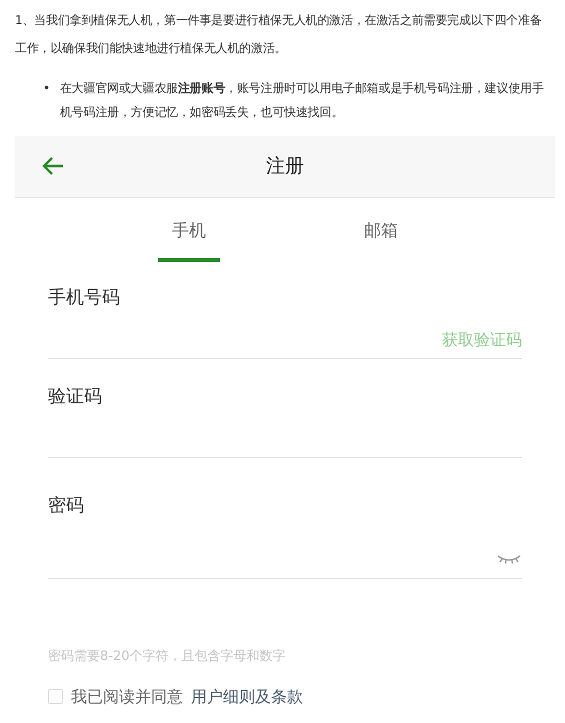 Image resolution: width=565 pixels, height=723 pixels. Describe the element at coordinates (75, 397) in the screenshot. I see `field-label: 验证码` at that location.